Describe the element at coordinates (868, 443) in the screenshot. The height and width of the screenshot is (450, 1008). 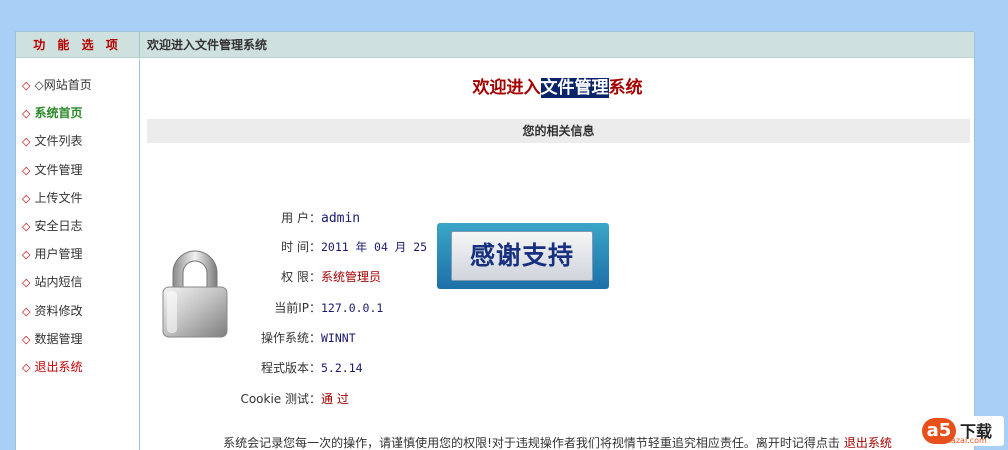
I see `footer-logout-link: 退出系统` at that location.